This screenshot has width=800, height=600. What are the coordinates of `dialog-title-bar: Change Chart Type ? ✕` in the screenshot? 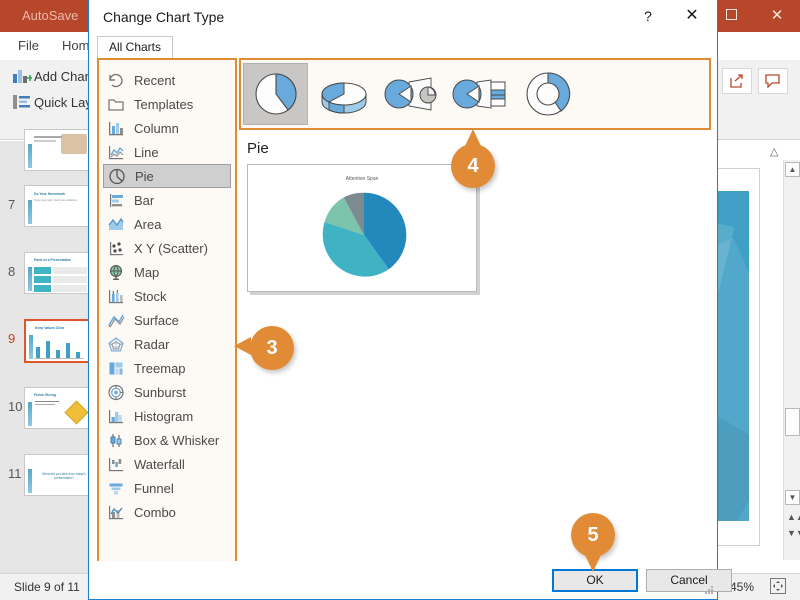 It's located at (403, 18).